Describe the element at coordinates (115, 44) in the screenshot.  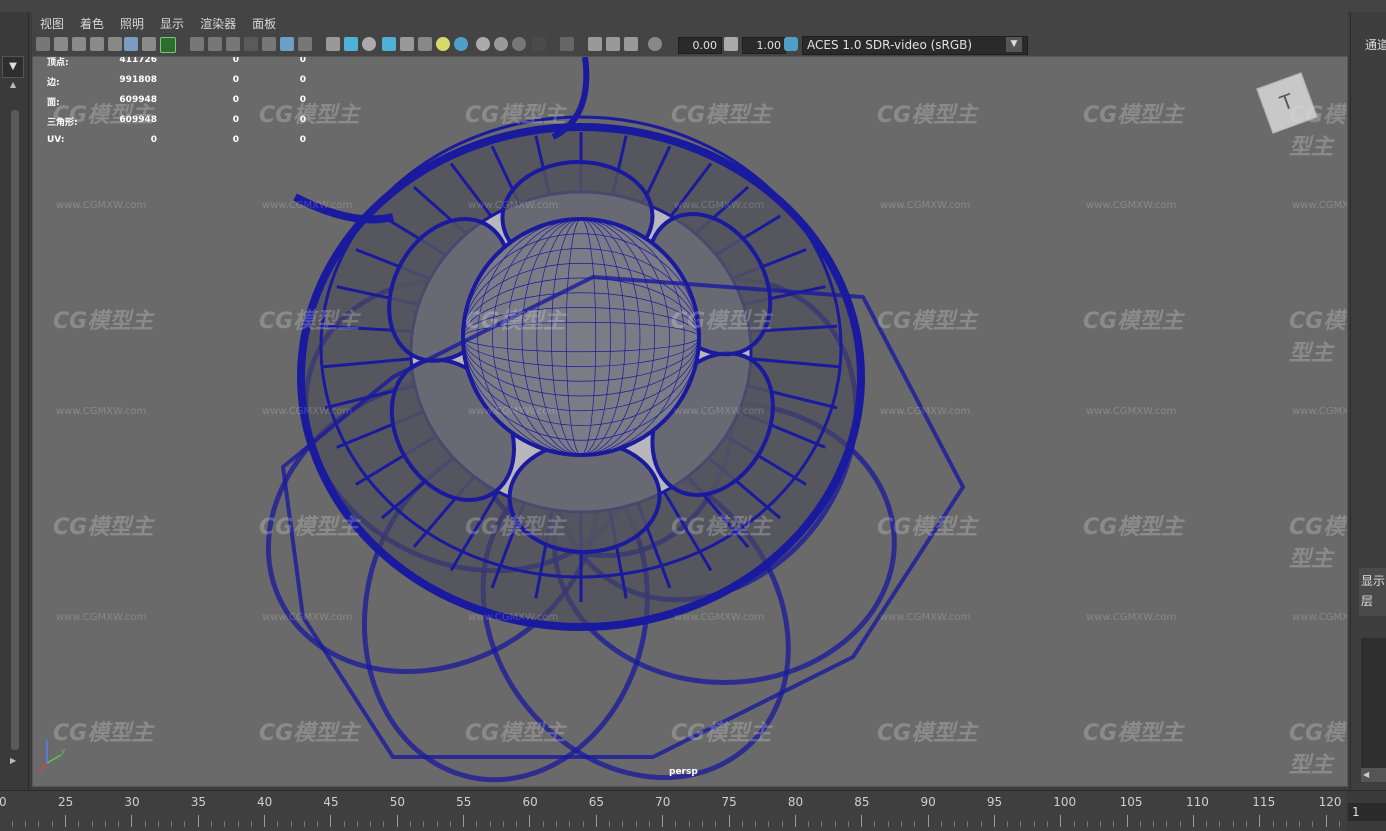
I see `bookmark-icon` at that location.